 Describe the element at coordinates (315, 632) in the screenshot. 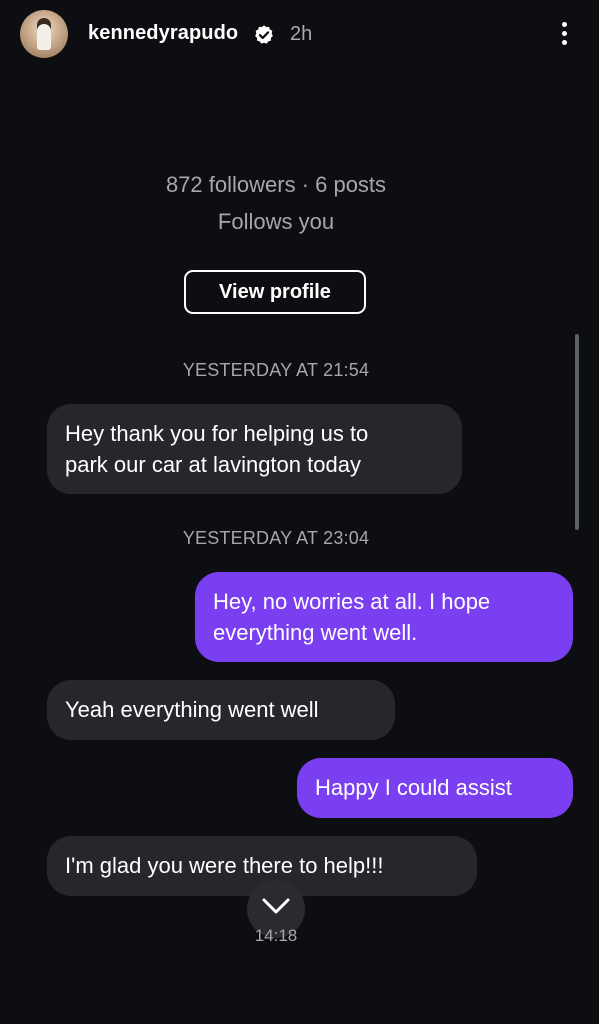

I see `message-line: everything went well.` at that location.